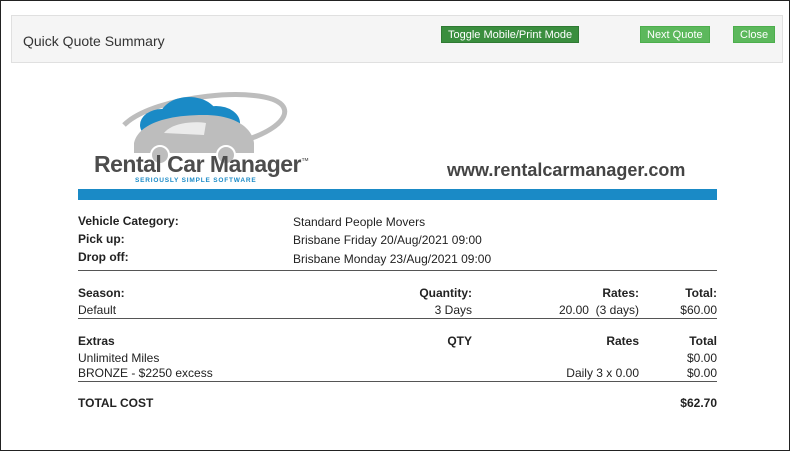  I want to click on website-url: www.rentalcarmanager.com, so click(566, 170).